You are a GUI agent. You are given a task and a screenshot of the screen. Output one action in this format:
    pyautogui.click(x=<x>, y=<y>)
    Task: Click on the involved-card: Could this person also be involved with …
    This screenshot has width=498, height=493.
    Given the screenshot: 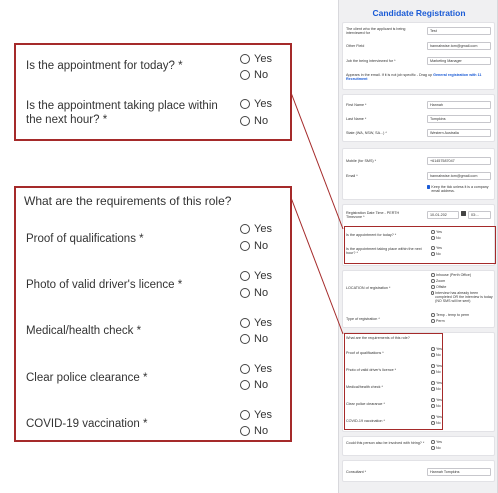 What is the action you would take?
    pyautogui.click(x=418, y=446)
    